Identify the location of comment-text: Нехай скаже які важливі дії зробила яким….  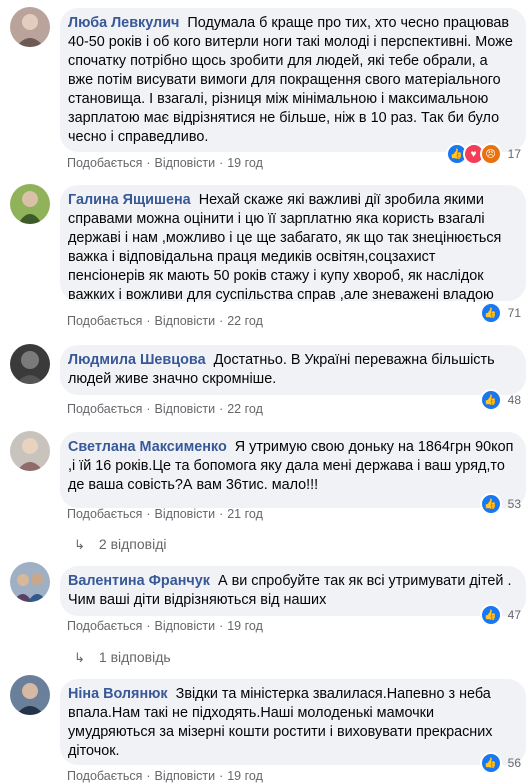
(285, 247).